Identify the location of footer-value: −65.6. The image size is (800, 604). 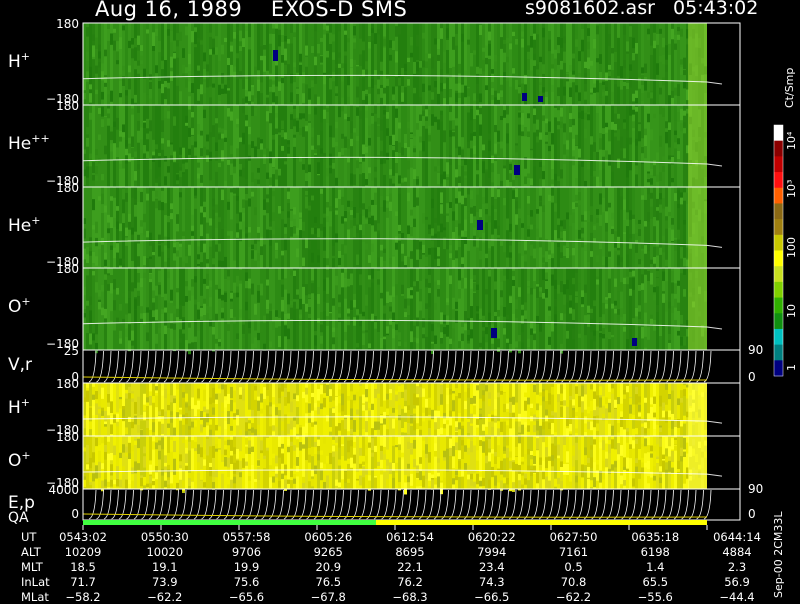
(247, 597).